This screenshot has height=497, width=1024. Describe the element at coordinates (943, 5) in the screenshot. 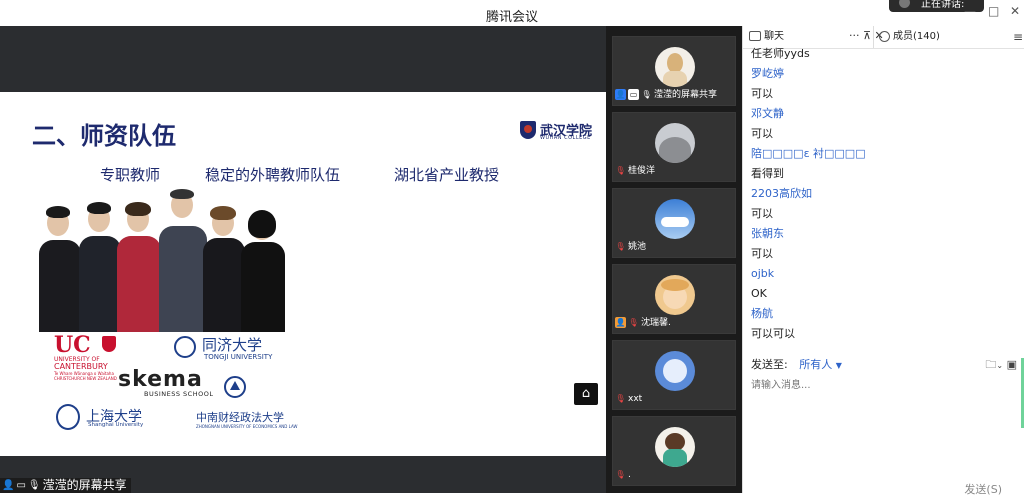

I see `speaking-label: 正在讲话:` at that location.